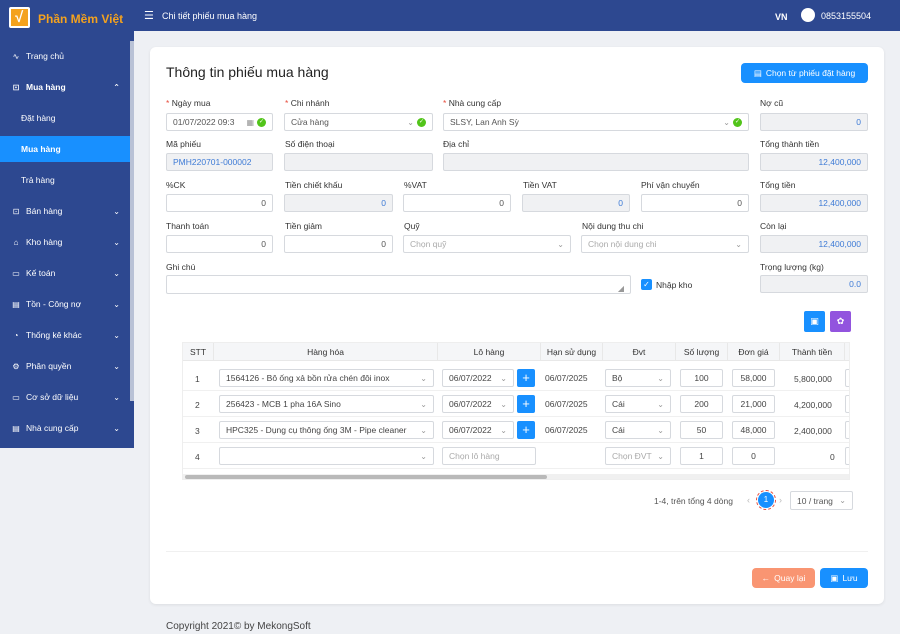 The height and width of the screenshot is (634, 900). I want to click on note-textarea: ◢, so click(398, 284).